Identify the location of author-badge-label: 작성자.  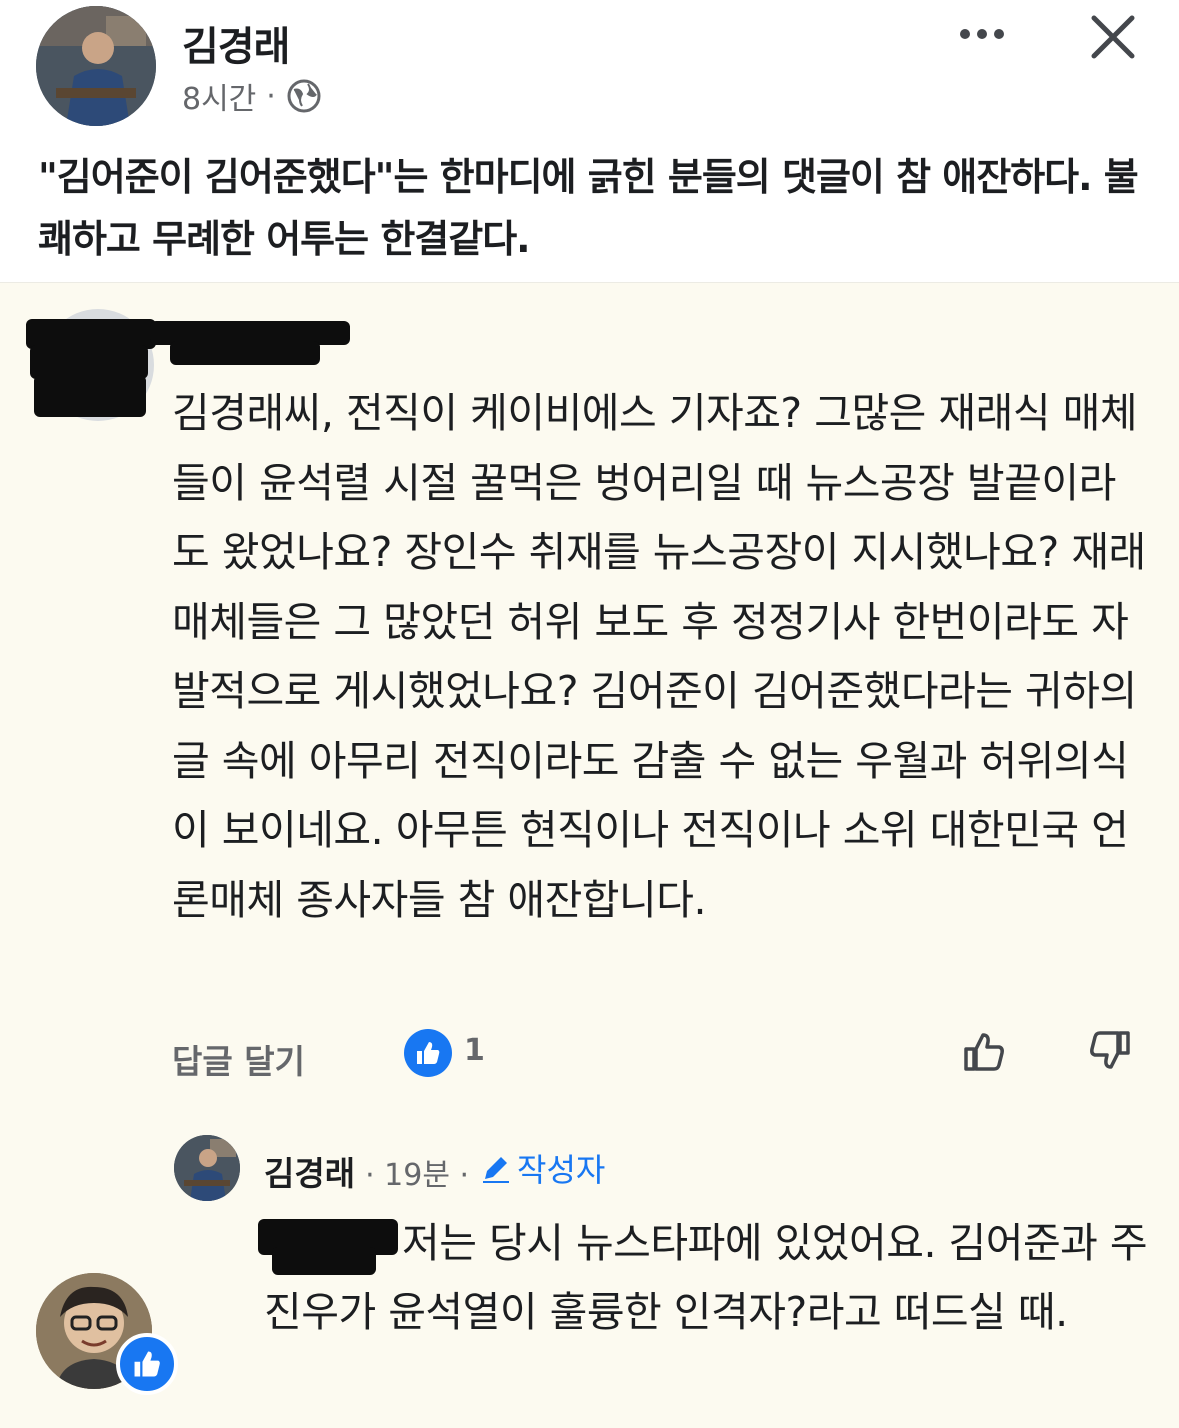
(561, 1170).